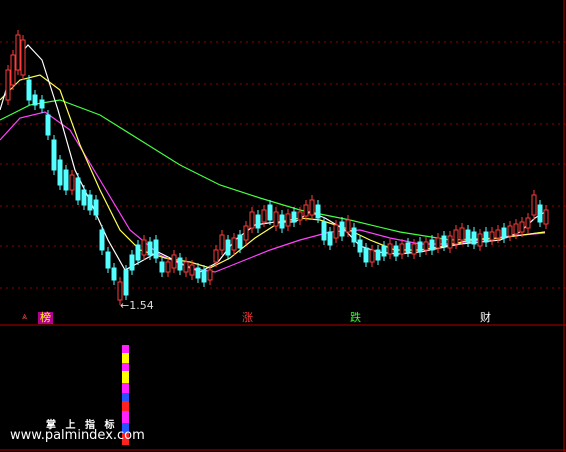 The image size is (566, 452). What do you see at coordinates (485, 317) in the screenshot?
I see `signal-badge-cai: 财` at bounding box center [485, 317].